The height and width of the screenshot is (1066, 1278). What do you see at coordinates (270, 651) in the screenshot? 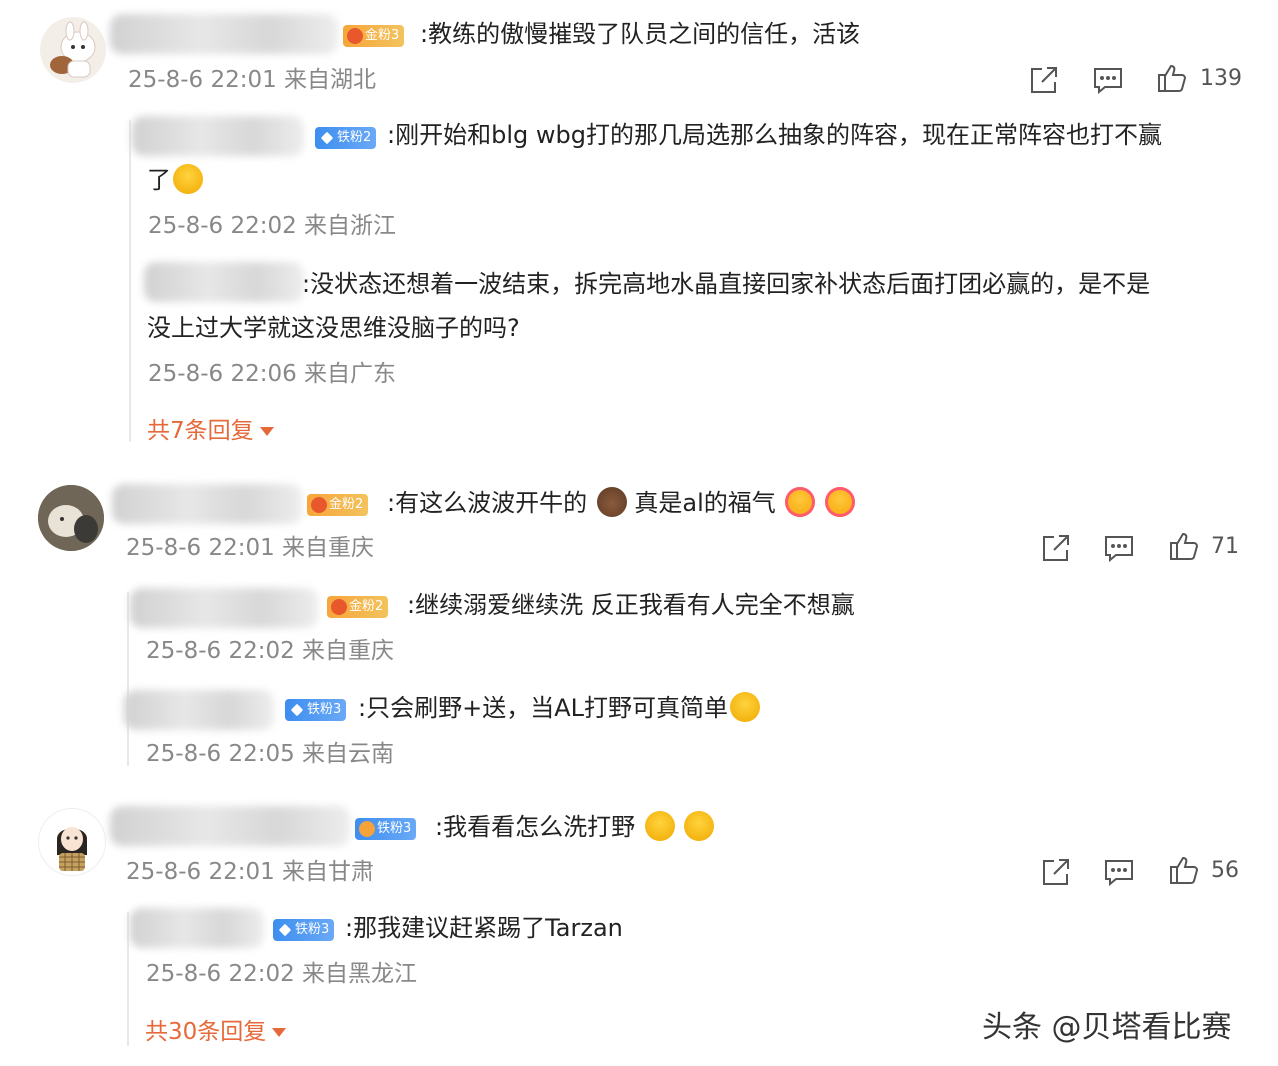
I see `reply-meta: 25-8-6 22:02 来自重庆` at bounding box center [270, 651].